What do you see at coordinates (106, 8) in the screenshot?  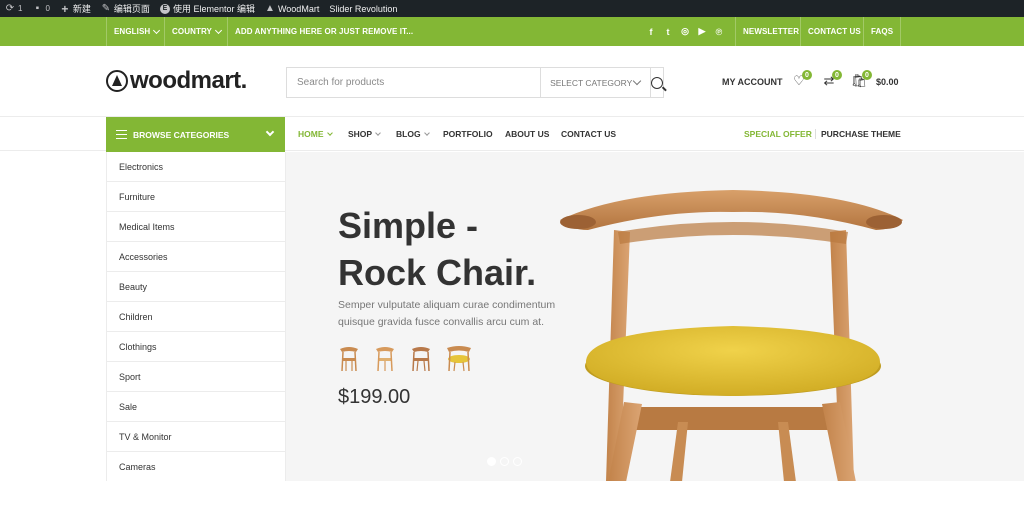 I see `pencil-icon: ✎` at bounding box center [106, 8].